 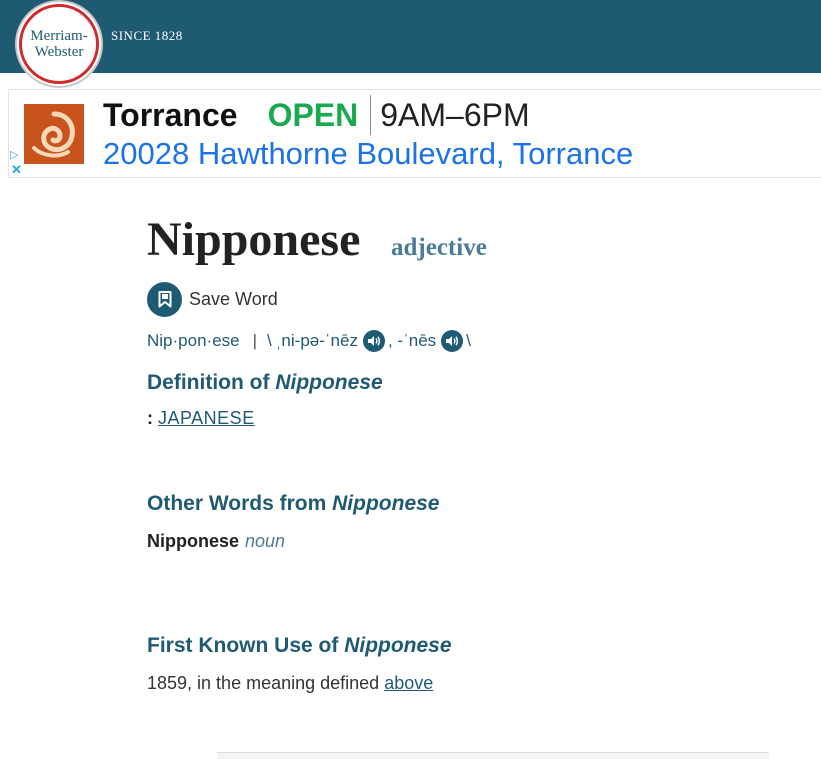 I want to click on pronunciation-open: \, so click(x=269, y=340).